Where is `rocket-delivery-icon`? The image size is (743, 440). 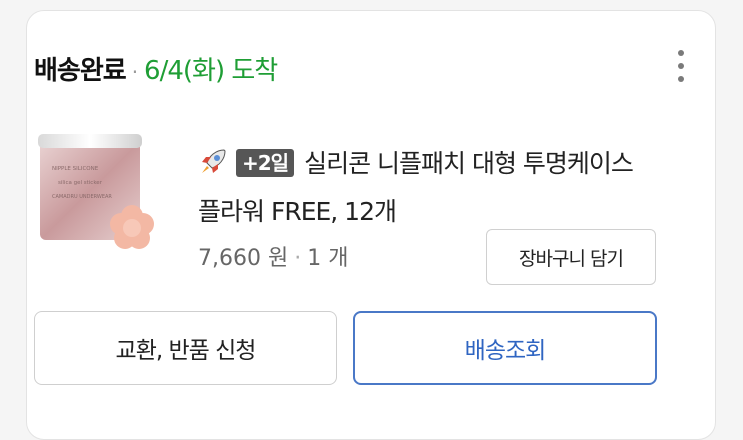 rocket-delivery-icon is located at coordinates (214, 161).